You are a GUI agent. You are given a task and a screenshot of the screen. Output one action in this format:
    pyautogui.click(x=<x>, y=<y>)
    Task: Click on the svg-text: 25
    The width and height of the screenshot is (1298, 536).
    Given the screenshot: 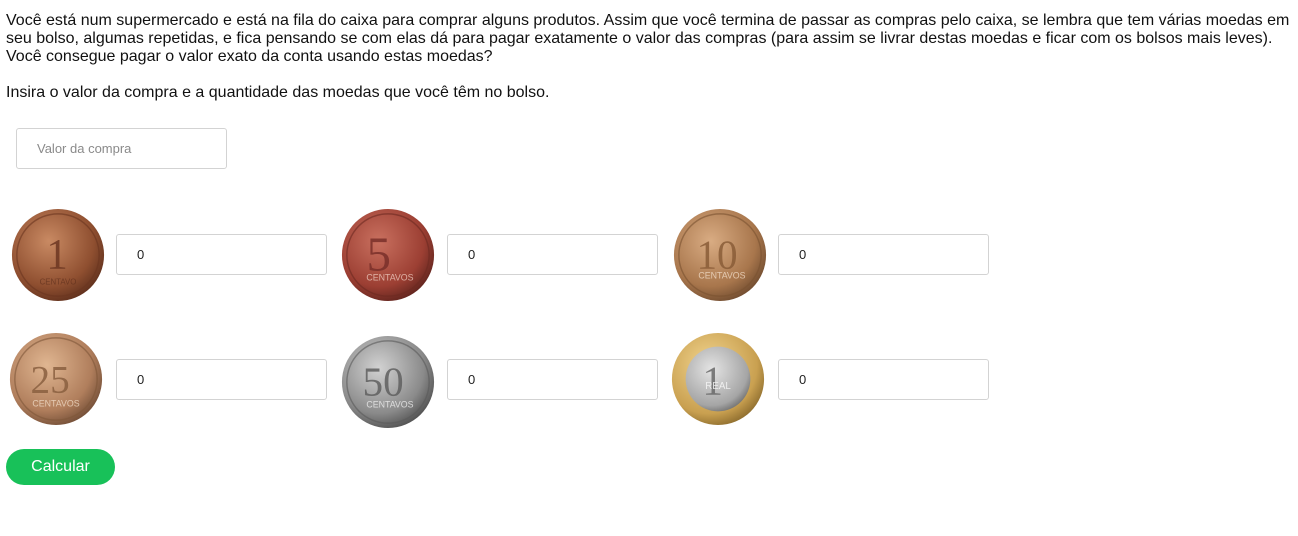 What is the action you would take?
    pyautogui.click(x=50, y=380)
    